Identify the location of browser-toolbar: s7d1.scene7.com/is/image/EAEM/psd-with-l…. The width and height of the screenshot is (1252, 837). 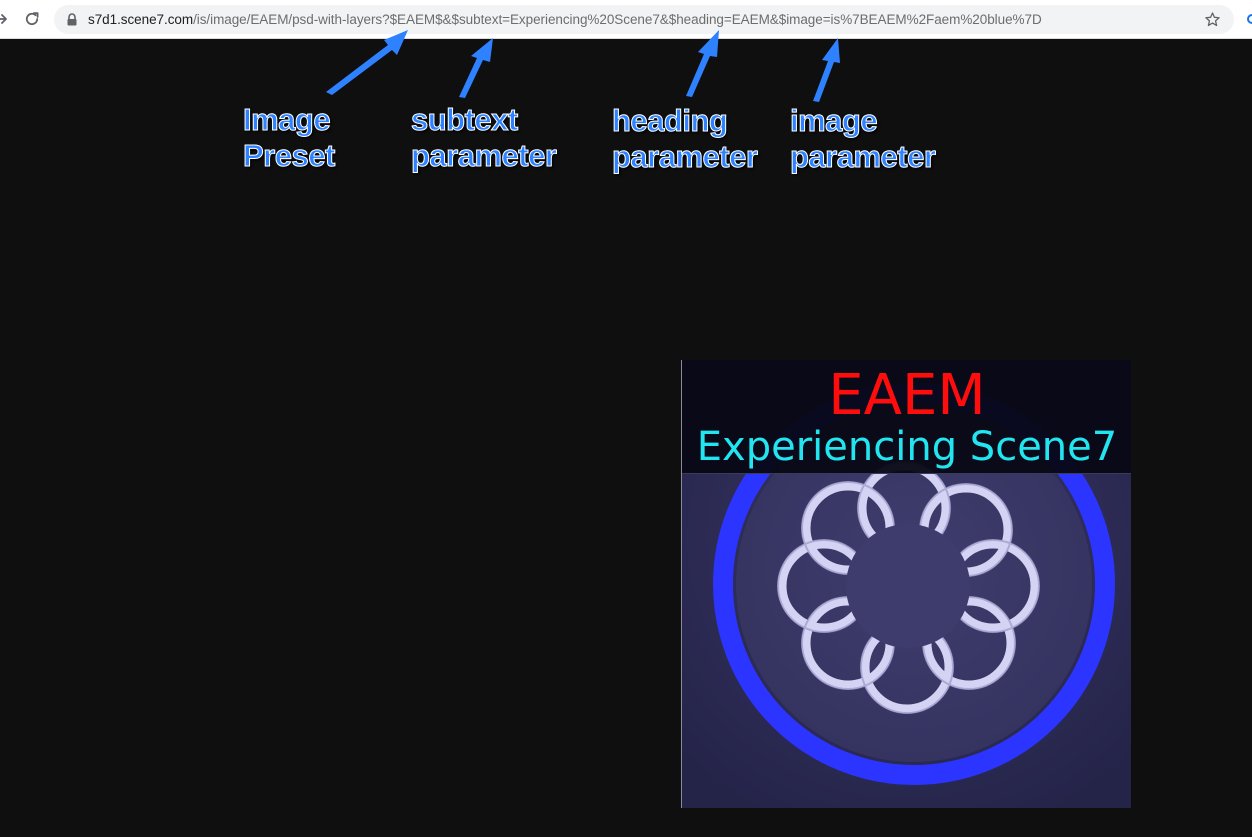
(626, 19).